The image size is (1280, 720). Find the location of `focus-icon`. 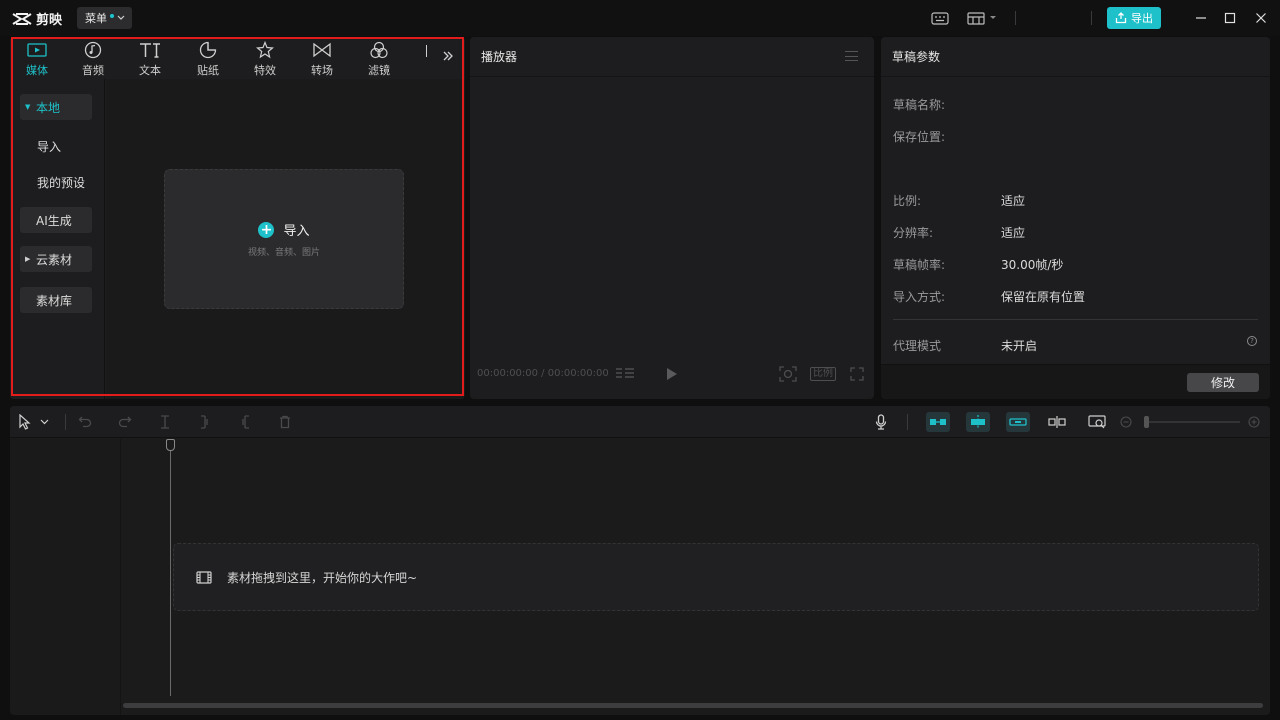

focus-icon is located at coordinates (788, 374).